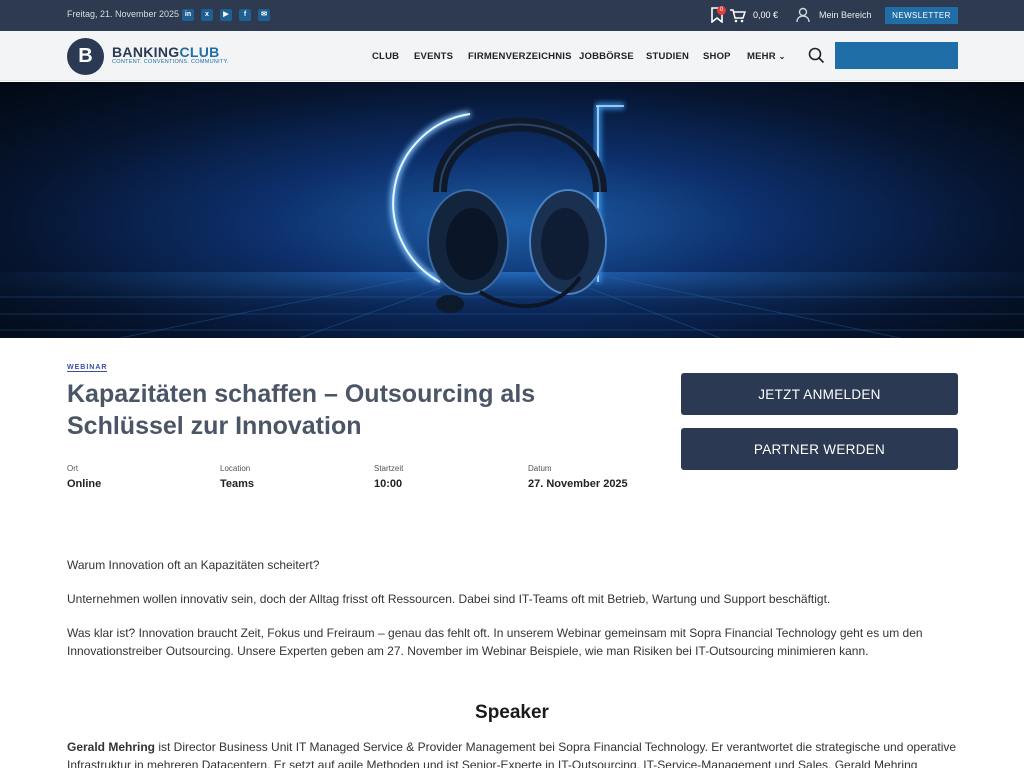 Image resolution: width=1024 pixels, height=768 pixels. Describe the element at coordinates (782, 56) in the screenshot. I see `chevron-down-icon: ⌄` at that location.